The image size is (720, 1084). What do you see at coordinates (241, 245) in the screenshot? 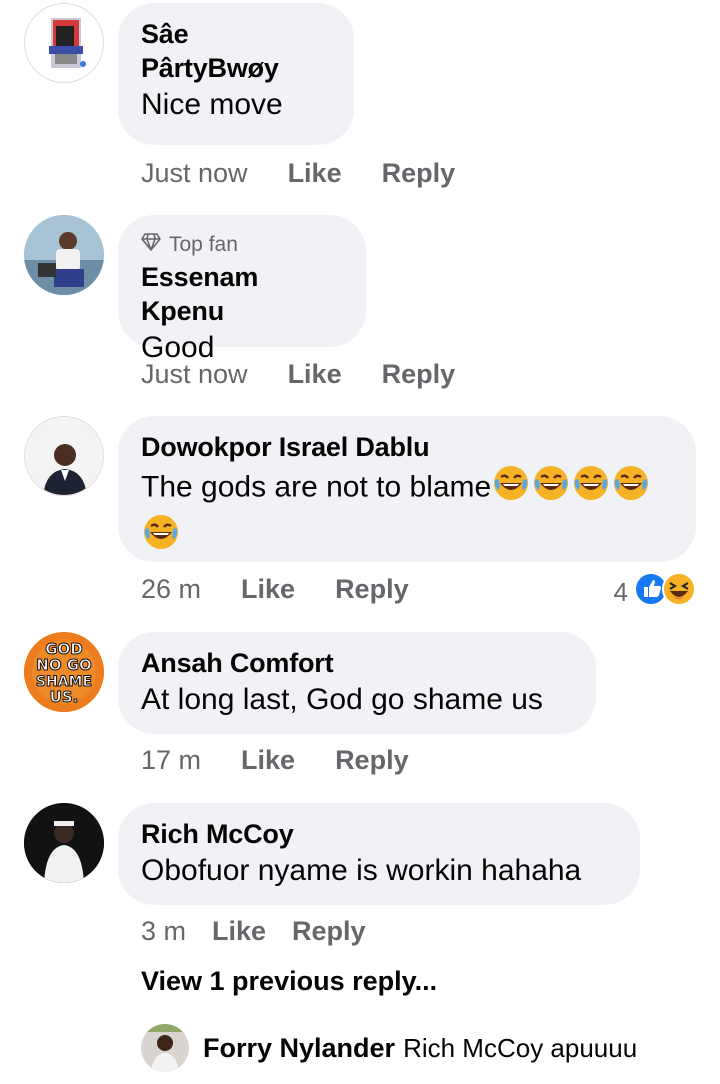
I see `top-fan-badge: Top fan` at bounding box center [241, 245].